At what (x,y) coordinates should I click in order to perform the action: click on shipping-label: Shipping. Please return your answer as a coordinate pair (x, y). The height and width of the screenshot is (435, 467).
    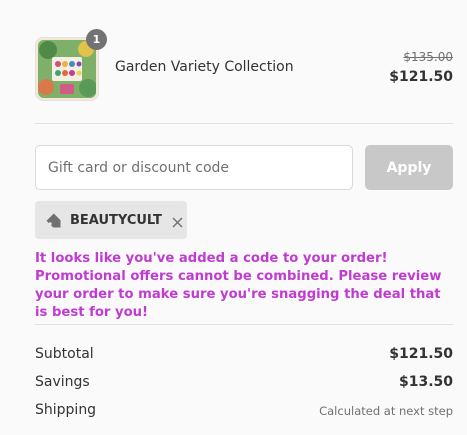
    Looking at the image, I should click on (66, 410).